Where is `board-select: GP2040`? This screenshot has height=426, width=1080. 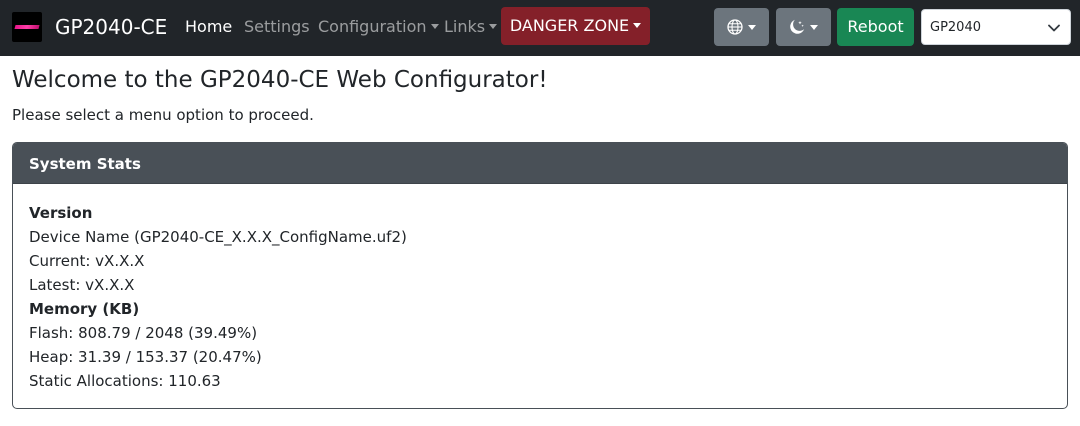
board-select: GP2040 is located at coordinates (996, 27).